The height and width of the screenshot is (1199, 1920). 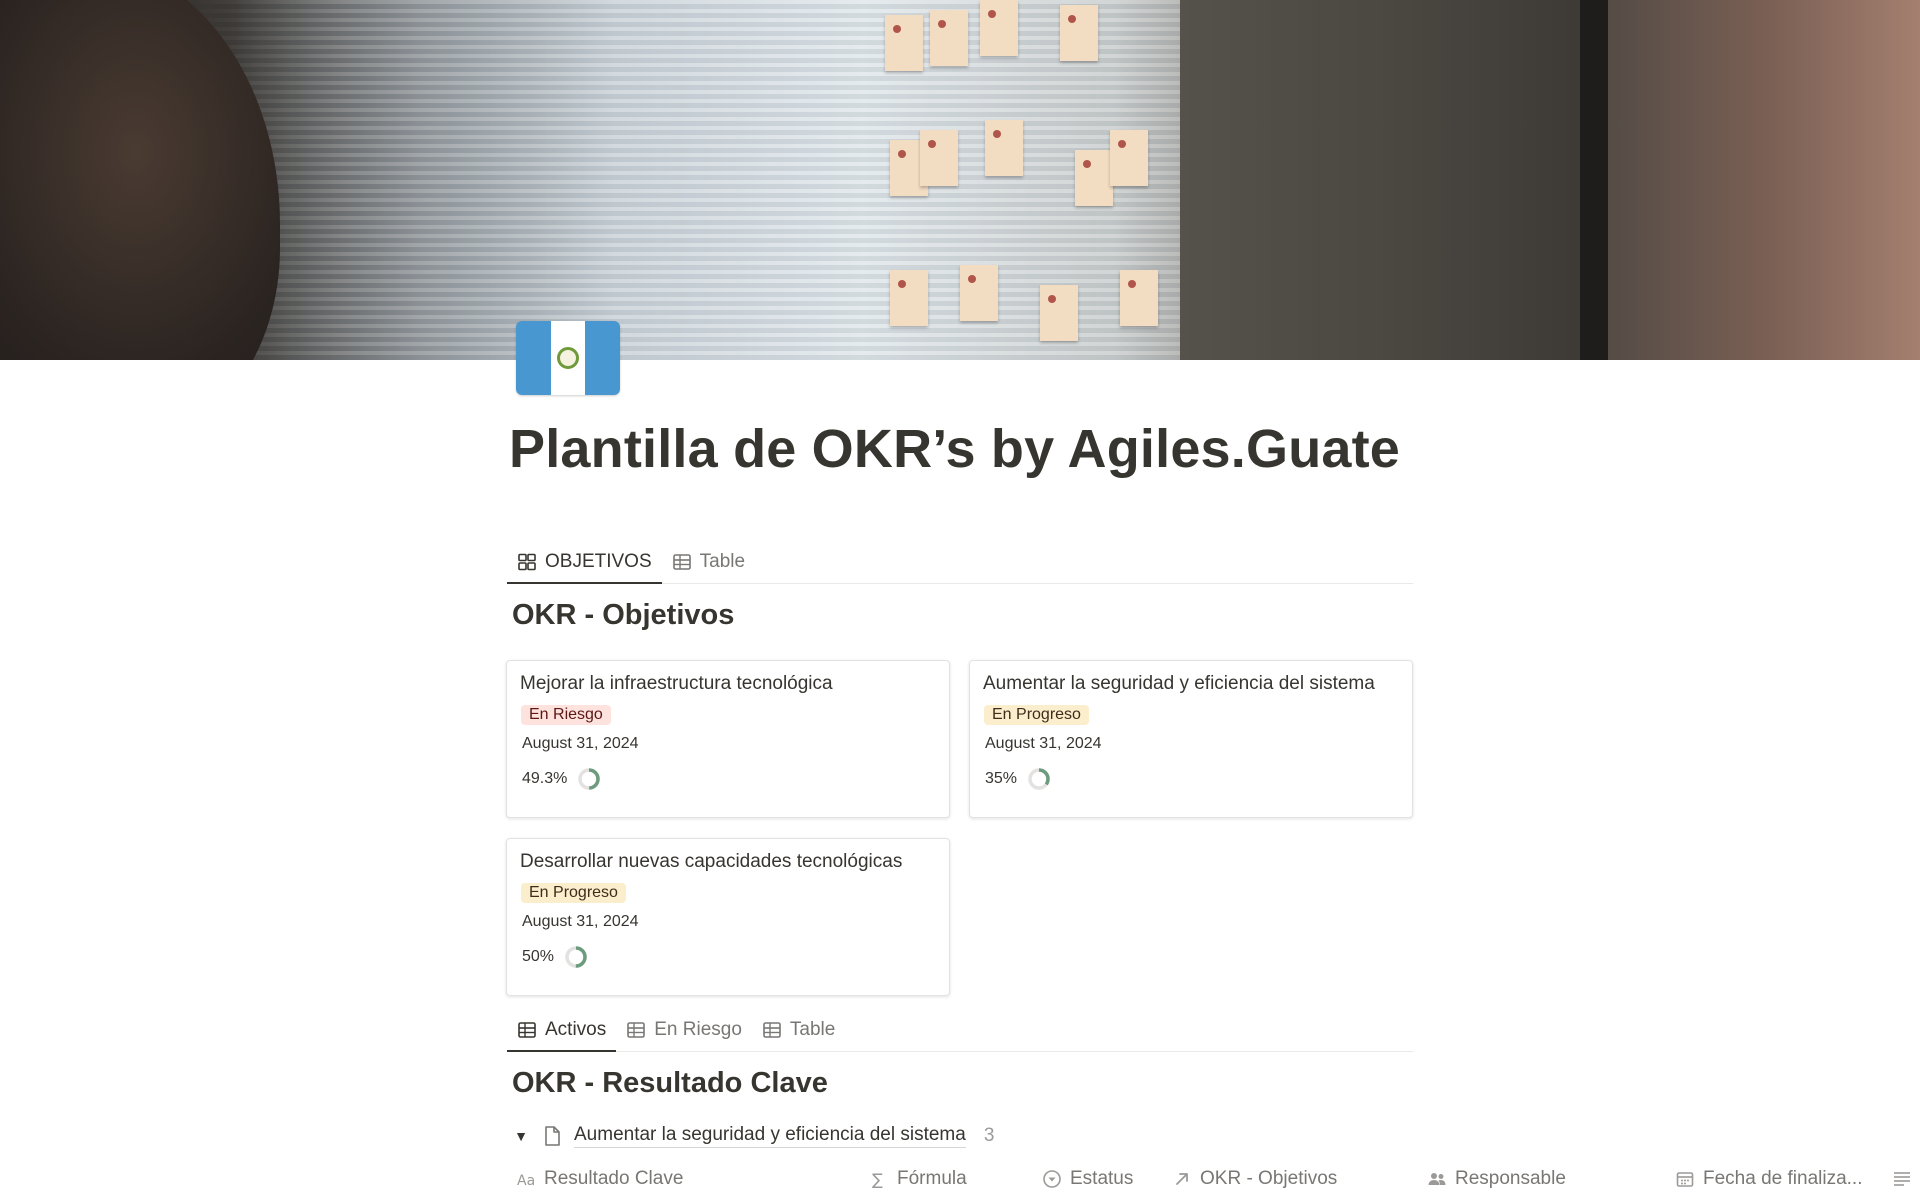 What do you see at coordinates (729, 779) in the screenshot?
I see `card-progress: 49.3%` at bounding box center [729, 779].